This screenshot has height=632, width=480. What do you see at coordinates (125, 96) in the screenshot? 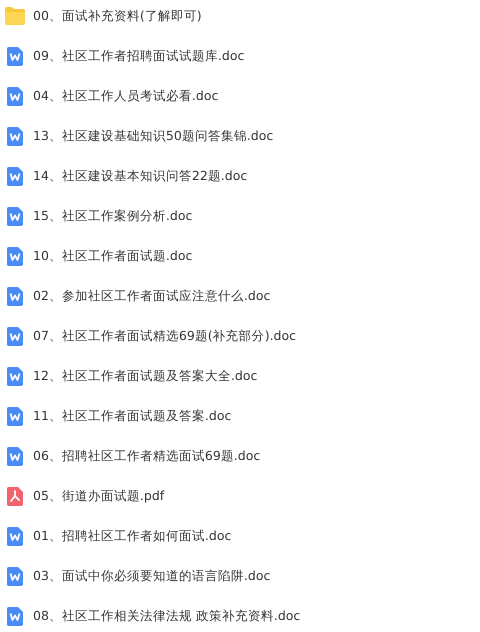
I see `file-name: 04、社区工作人员考试必看.doc` at bounding box center [125, 96].